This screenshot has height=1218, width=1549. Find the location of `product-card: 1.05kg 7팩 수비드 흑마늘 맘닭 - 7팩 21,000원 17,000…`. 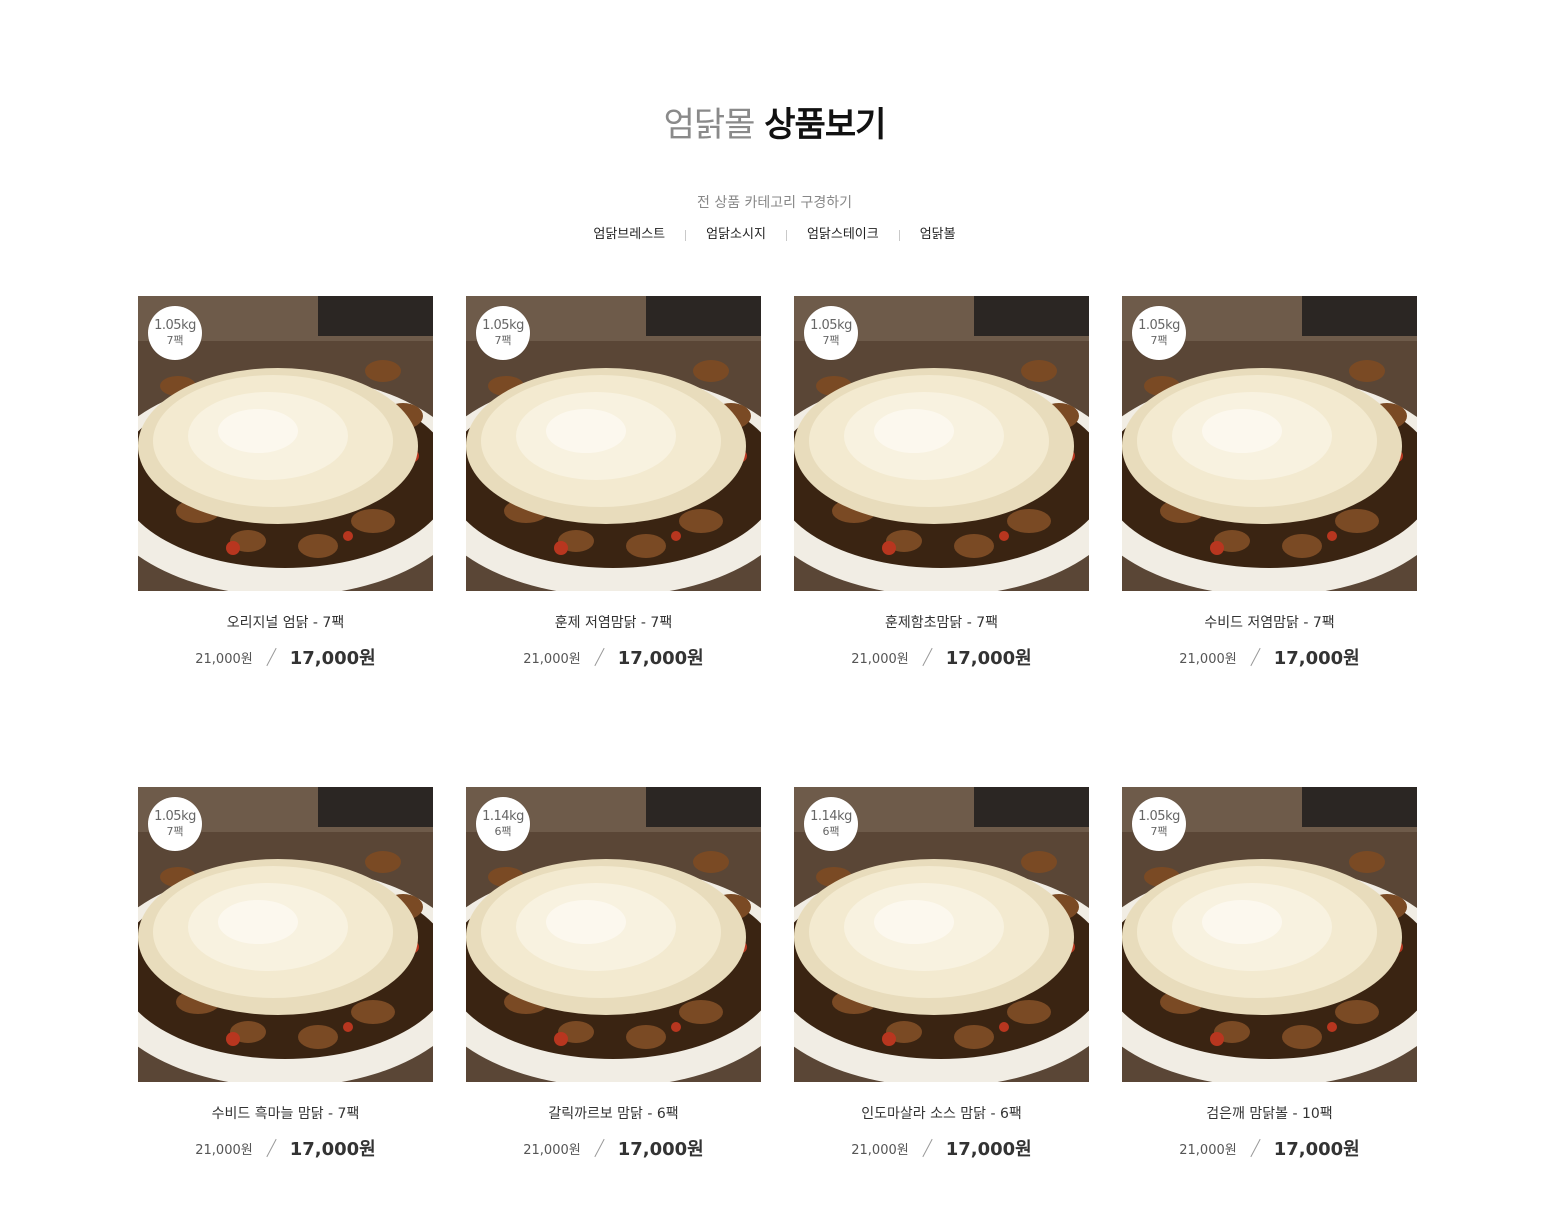

product-card: 1.05kg 7팩 수비드 흑마늘 맘닭 - 7팩 21,000원 17,000… is located at coordinates (285, 973).